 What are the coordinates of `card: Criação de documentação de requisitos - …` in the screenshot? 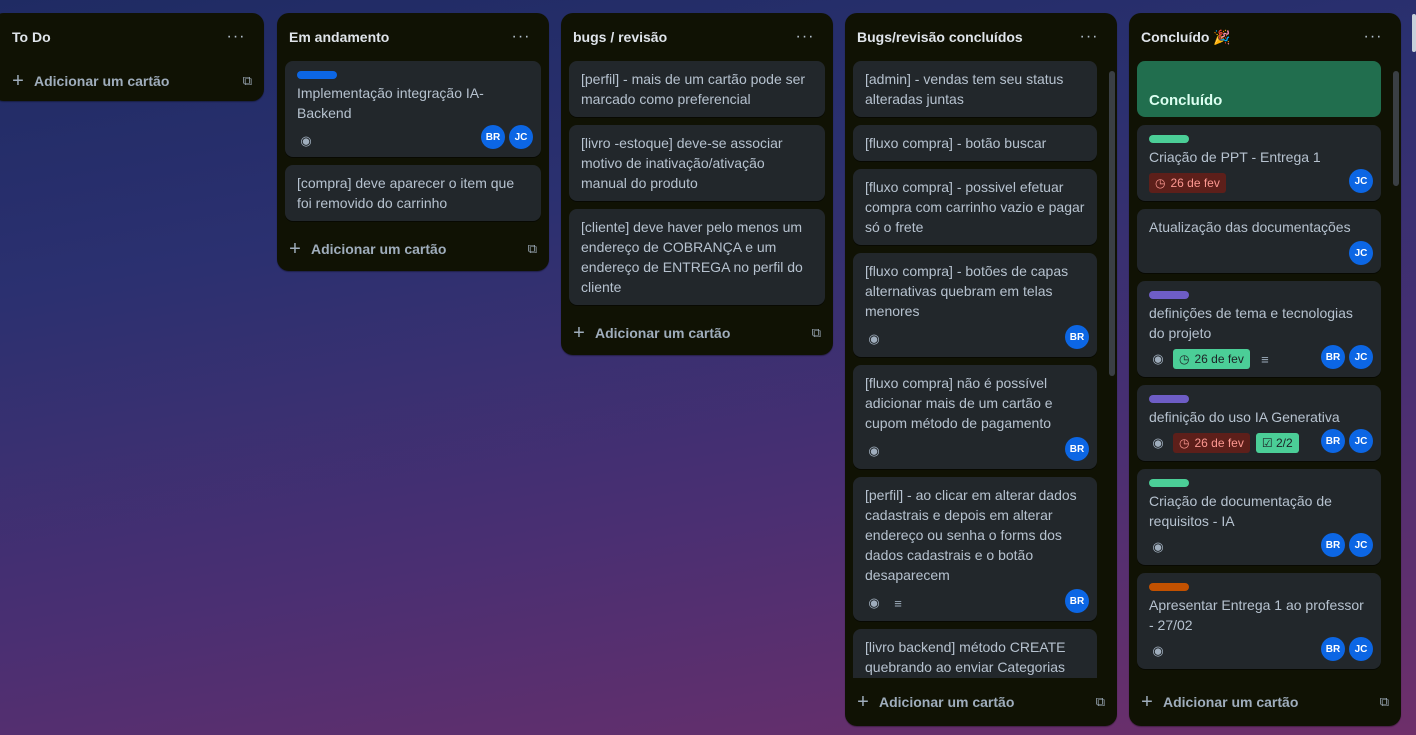 It's located at (1259, 517).